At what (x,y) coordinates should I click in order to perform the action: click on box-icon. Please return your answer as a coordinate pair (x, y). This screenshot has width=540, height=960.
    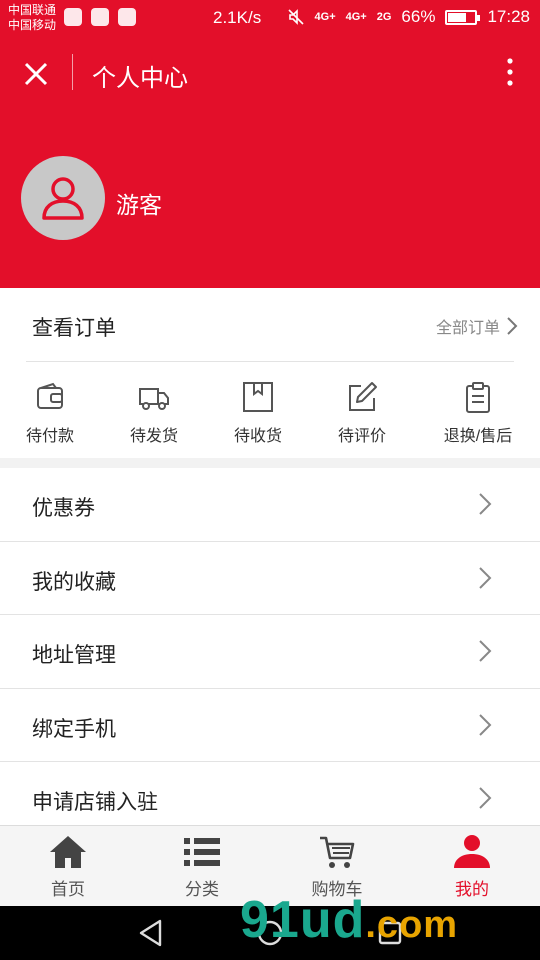
    Looking at the image, I should click on (258, 397).